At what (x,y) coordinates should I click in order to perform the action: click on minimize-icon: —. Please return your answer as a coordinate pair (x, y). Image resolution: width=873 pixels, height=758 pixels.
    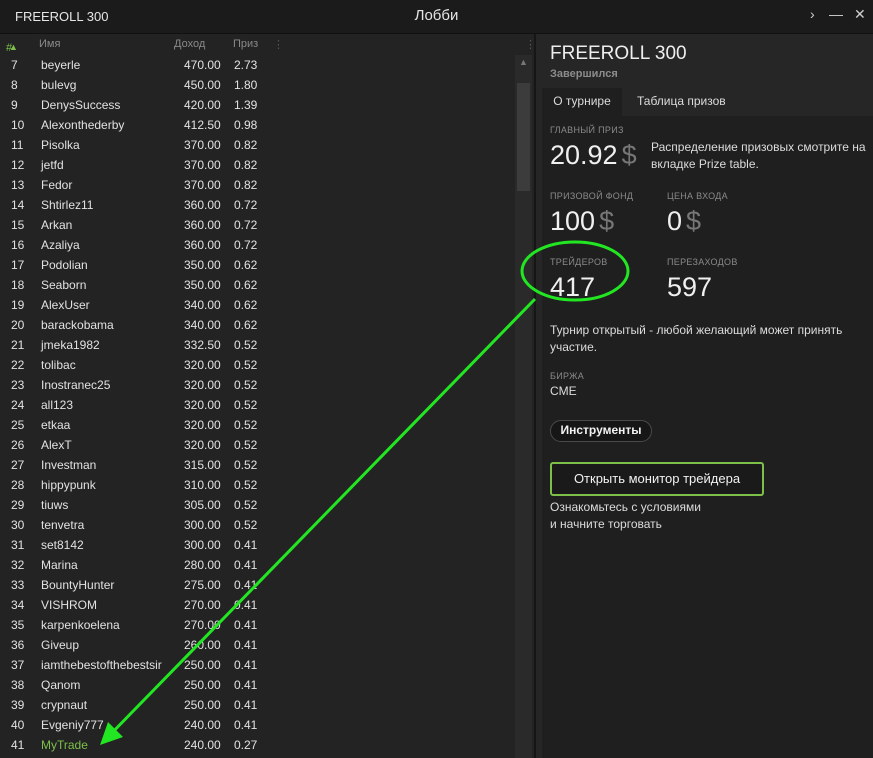
    Looking at the image, I should click on (836, 14).